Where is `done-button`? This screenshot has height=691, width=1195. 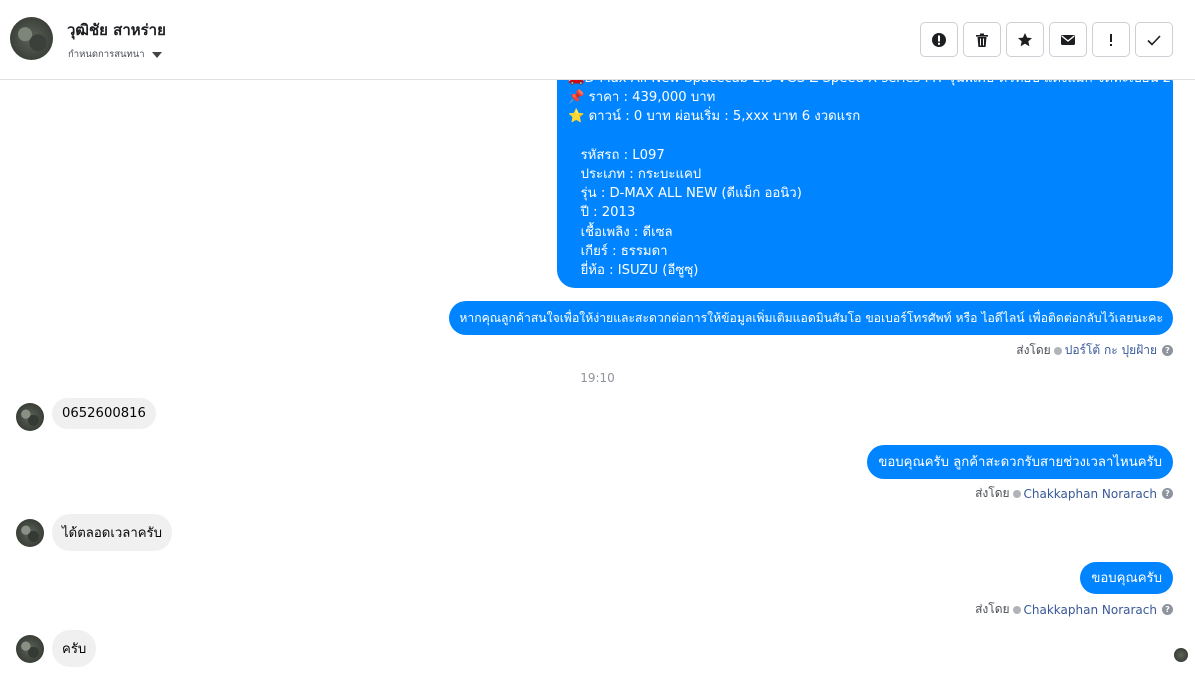
done-button is located at coordinates (1154, 39).